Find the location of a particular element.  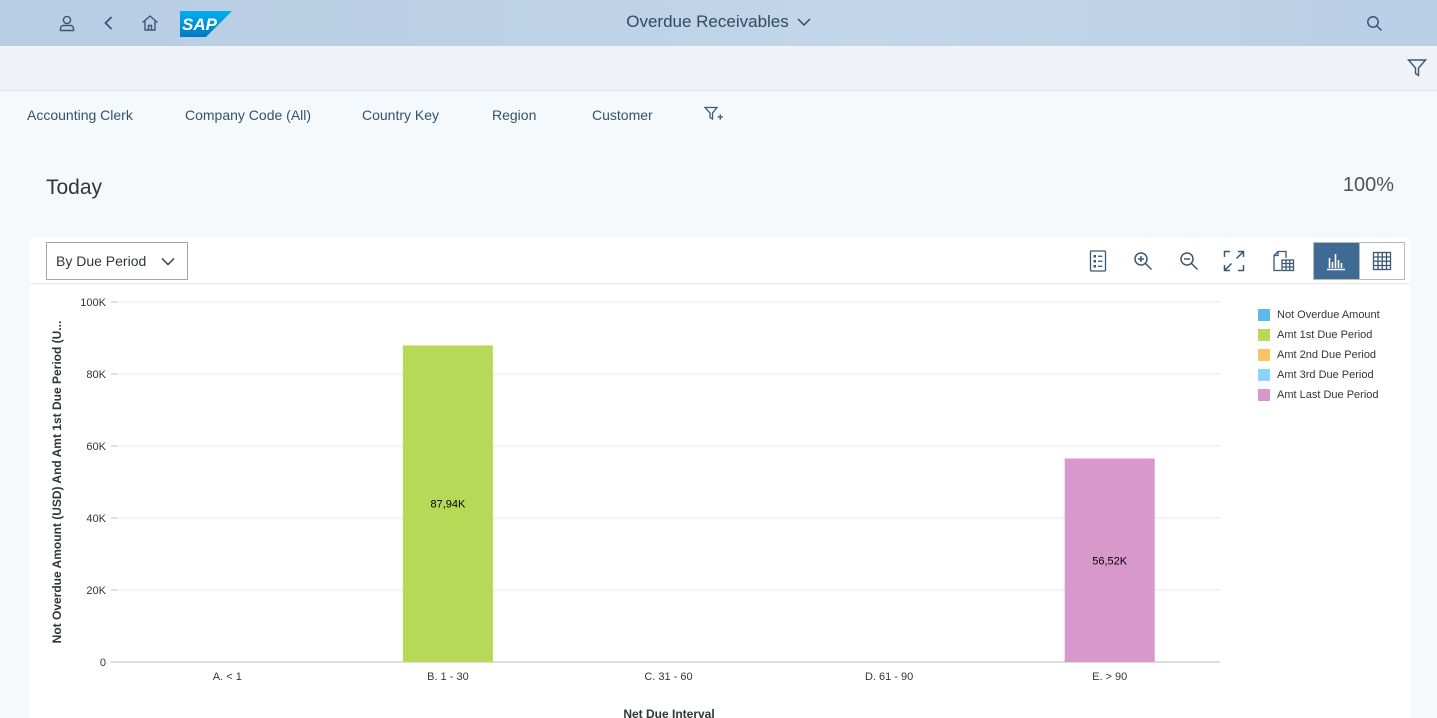

full-screen-button is located at coordinates (1234, 261).